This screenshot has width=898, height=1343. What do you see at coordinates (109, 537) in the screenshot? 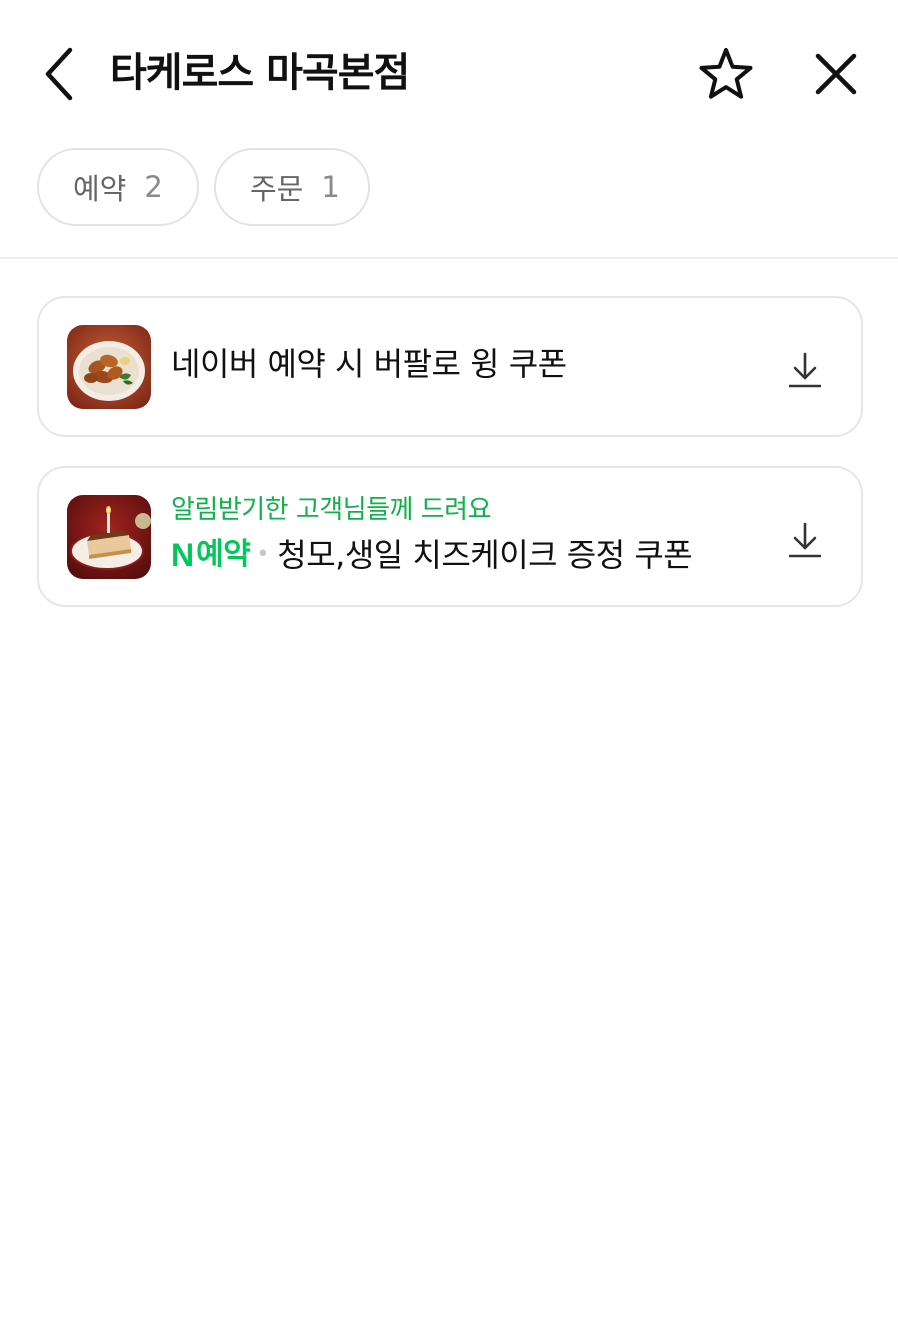
I see `cheesecake-photo` at bounding box center [109, 537].